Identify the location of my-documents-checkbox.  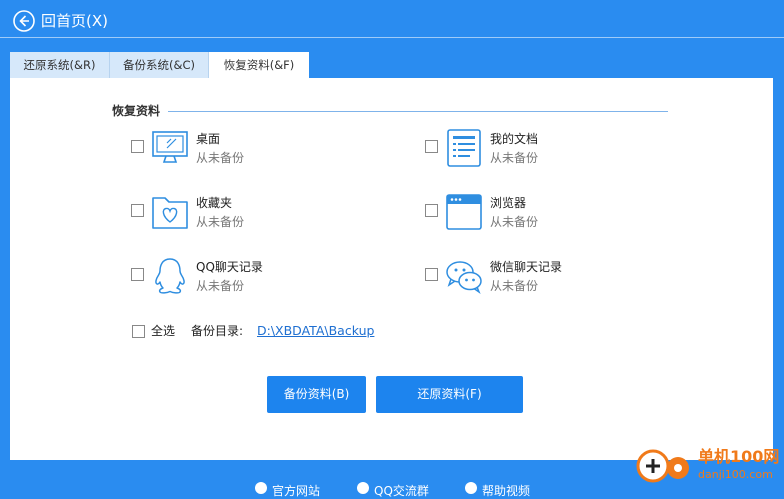
(431, 146).